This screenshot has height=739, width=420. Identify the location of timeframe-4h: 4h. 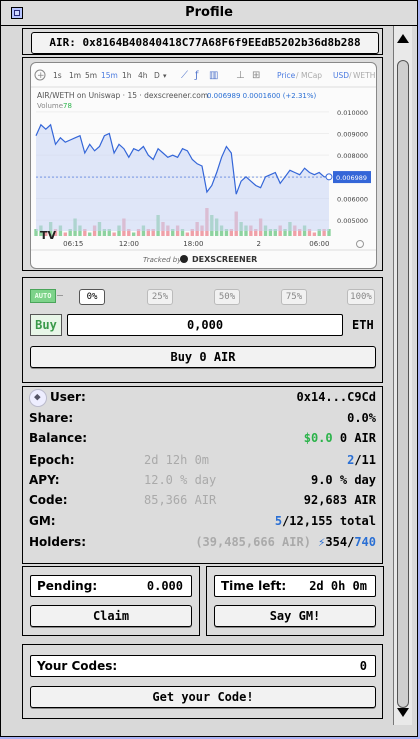
(143, 75).